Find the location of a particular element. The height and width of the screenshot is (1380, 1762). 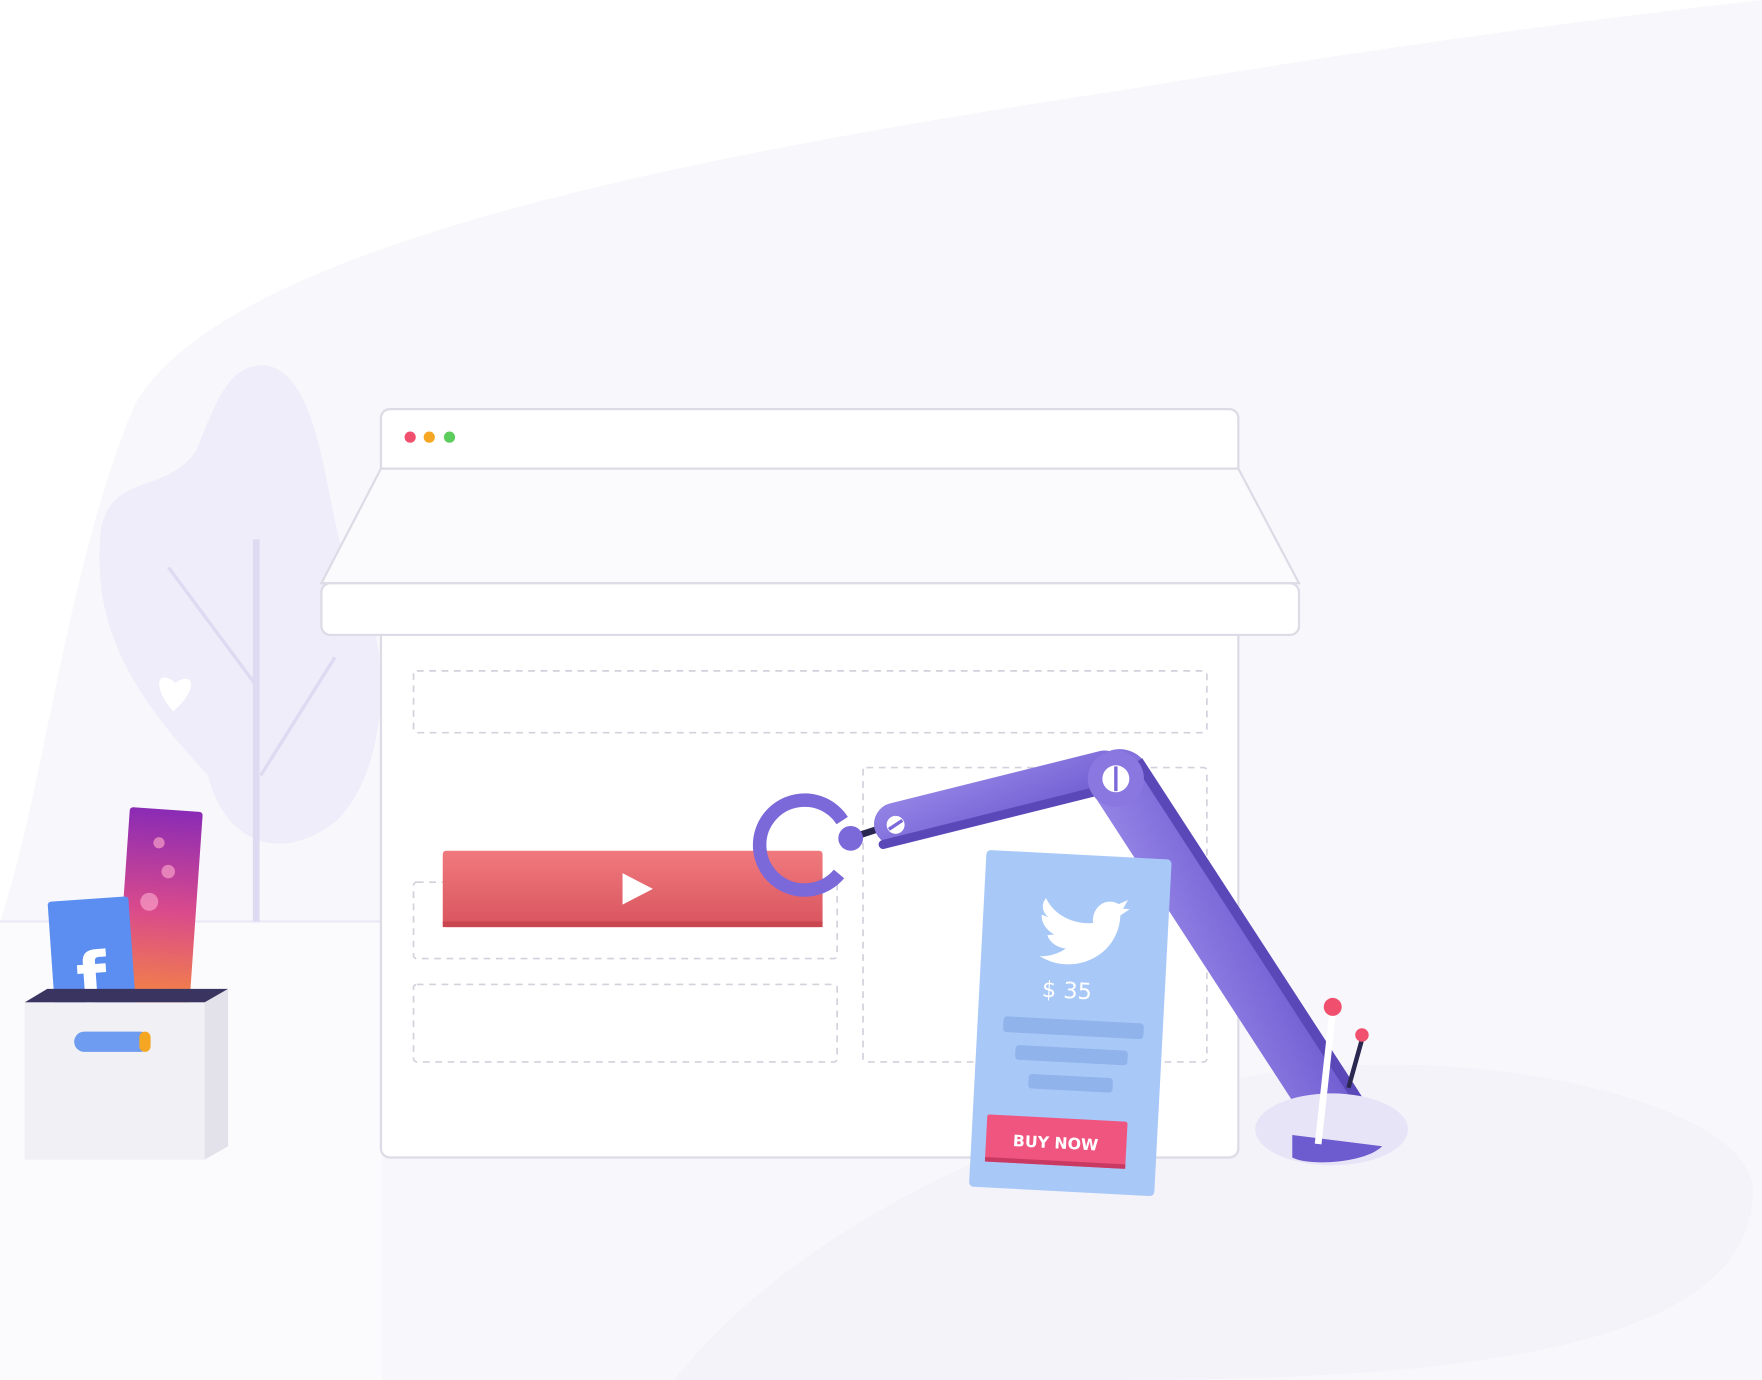

price-label: $ 35 is located at coordinates (1066, 991).